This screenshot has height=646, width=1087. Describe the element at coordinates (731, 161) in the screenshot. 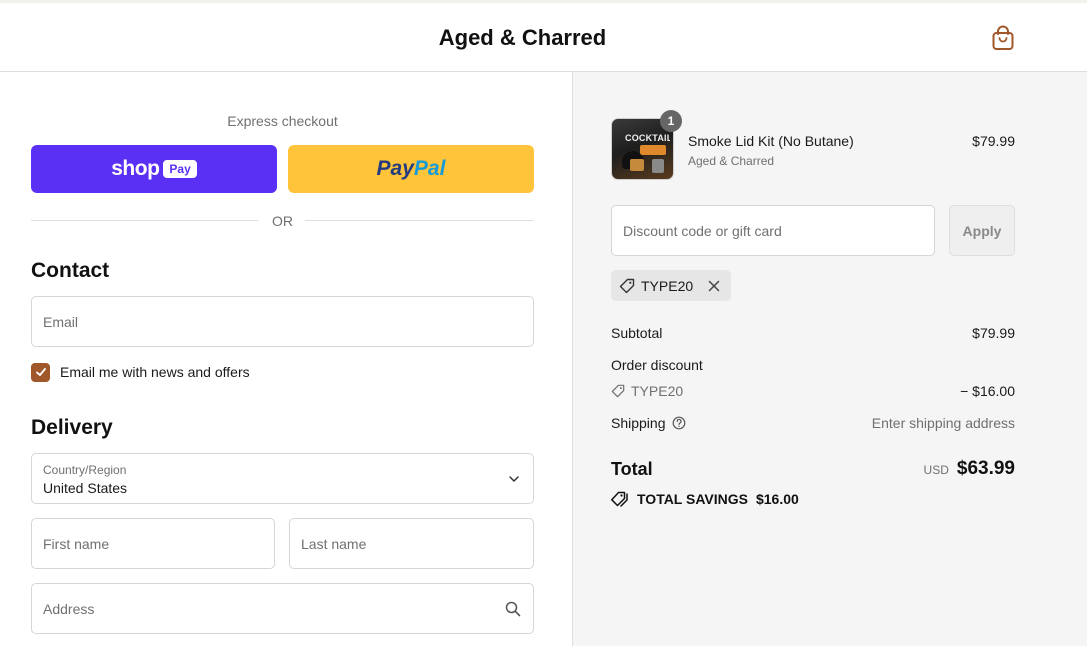

I see `product-vendor: Aged & Charred` at that location.